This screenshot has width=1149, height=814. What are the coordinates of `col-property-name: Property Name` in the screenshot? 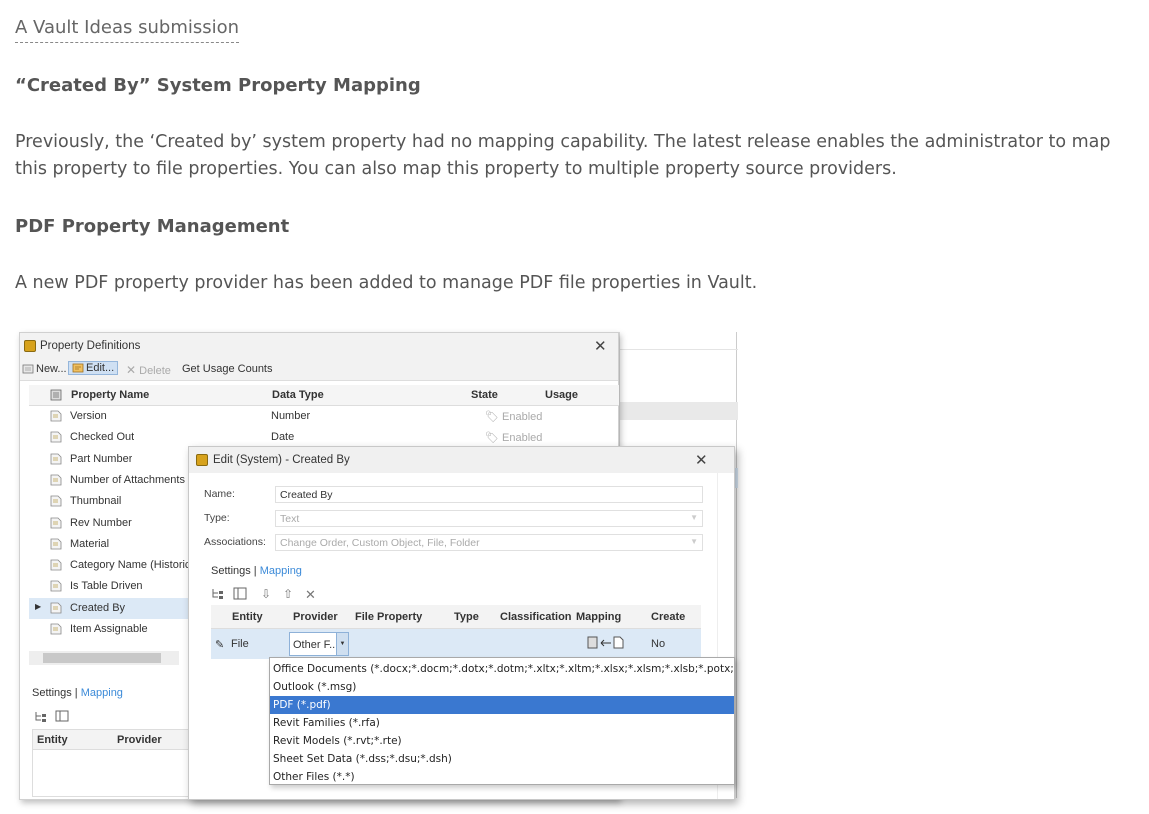 It's located at (110, 395).